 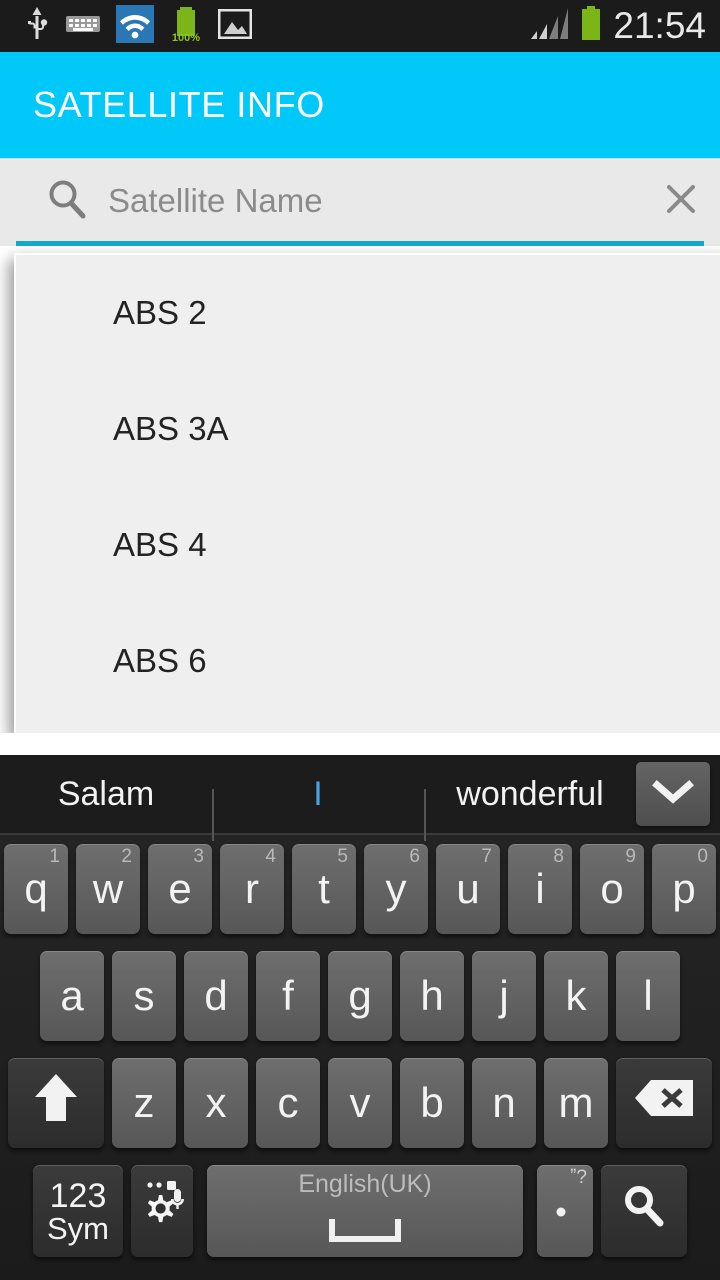 I want to click on key-label: r, so click(x=252, y=888).